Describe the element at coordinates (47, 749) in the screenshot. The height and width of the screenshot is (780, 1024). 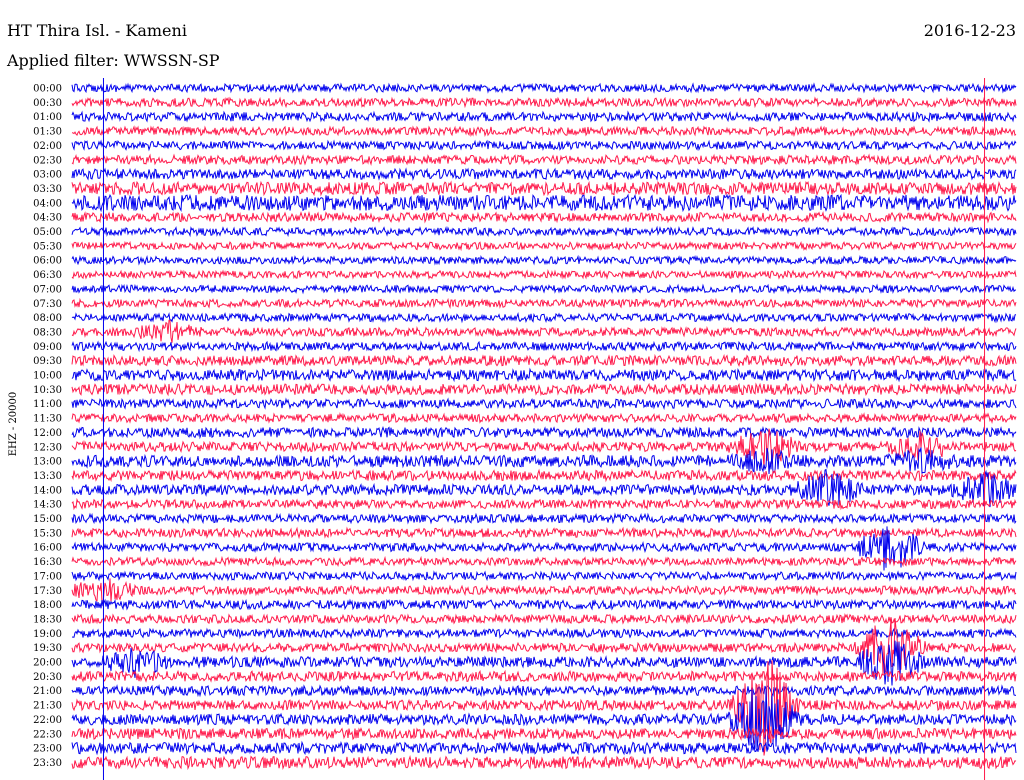
I see `time-tick-label: 23:00` at that location.